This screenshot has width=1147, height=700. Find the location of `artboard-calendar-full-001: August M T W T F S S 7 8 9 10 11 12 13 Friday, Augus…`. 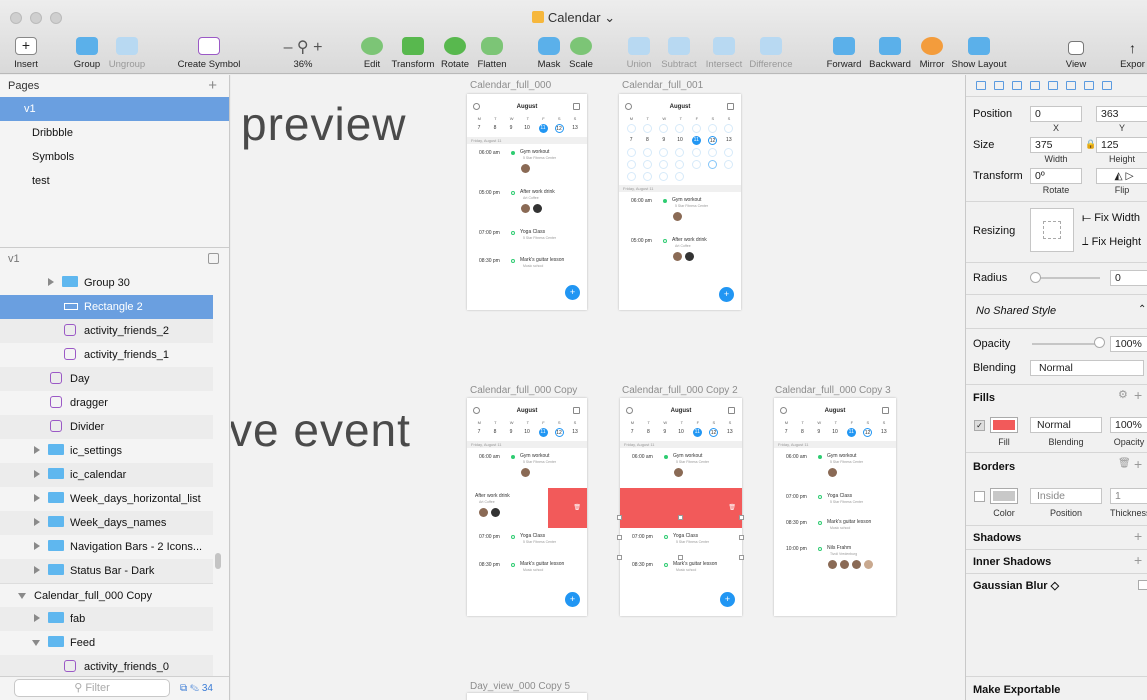

artboard-calendar-full-001: August M T W T F S S 7 8 9 10 11 12 13 Friday, Augus… is located at coordinates (680, 202).